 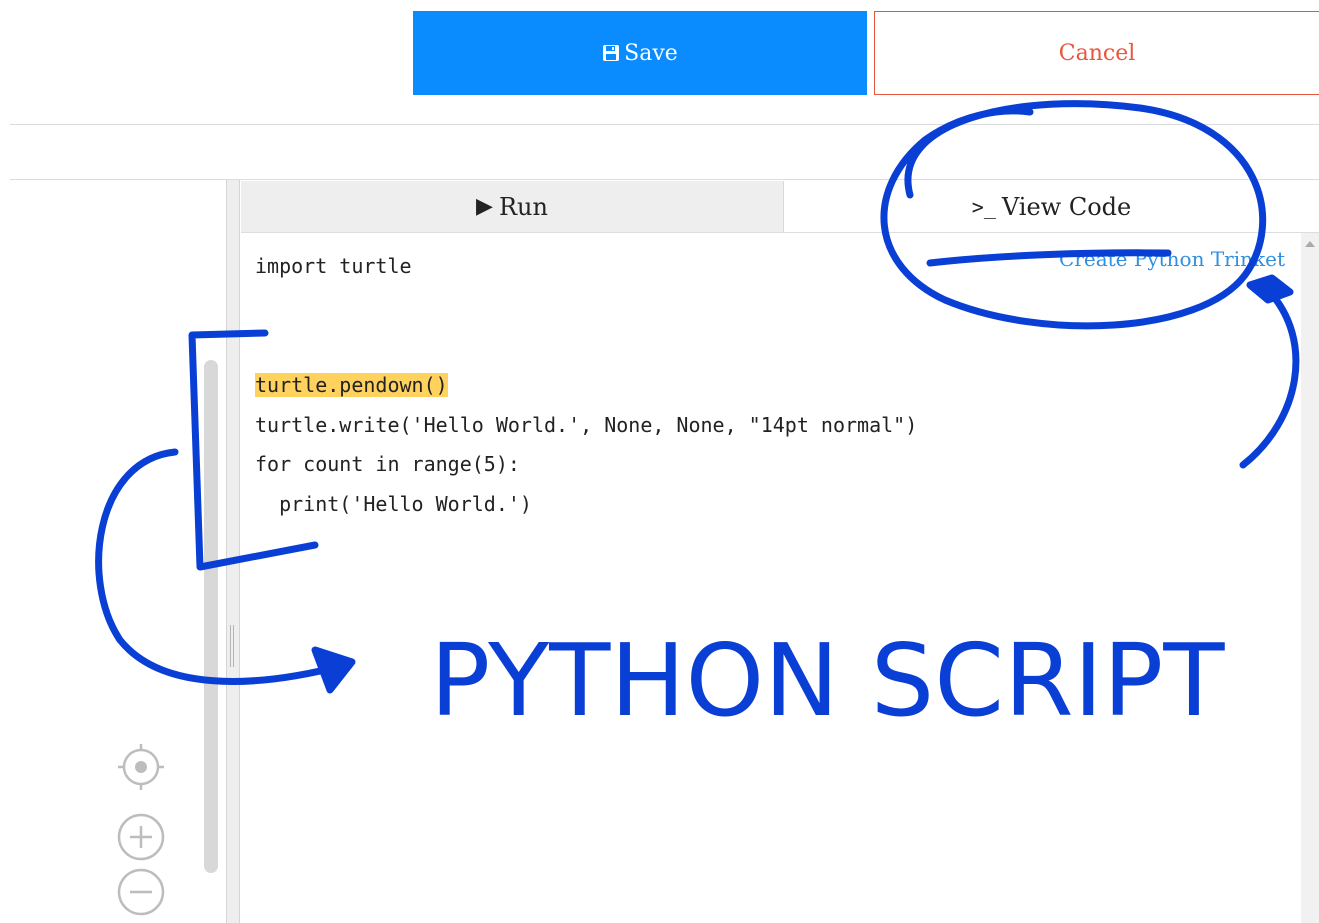 What do you see at coordinates (387, 464) in the screenshot?
I see `code-line: for count in range(5):` at bounding box center [387, 464].